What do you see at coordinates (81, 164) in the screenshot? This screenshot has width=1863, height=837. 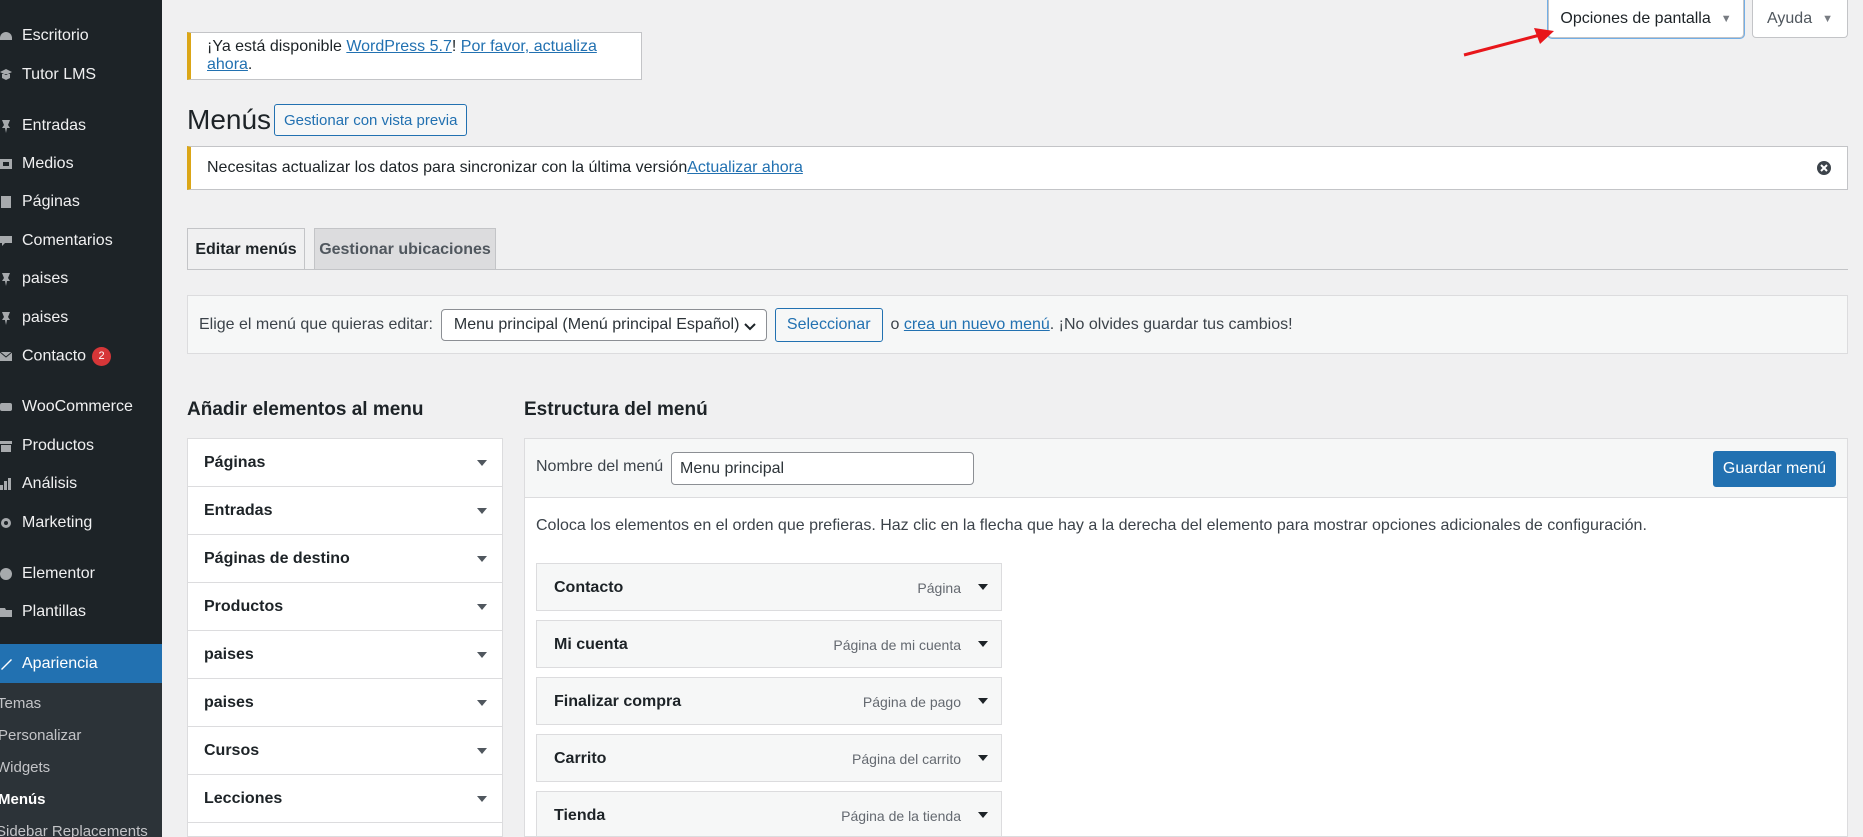 I see `sidebar-item-medios: Medios` at bounding box center [81, 164].